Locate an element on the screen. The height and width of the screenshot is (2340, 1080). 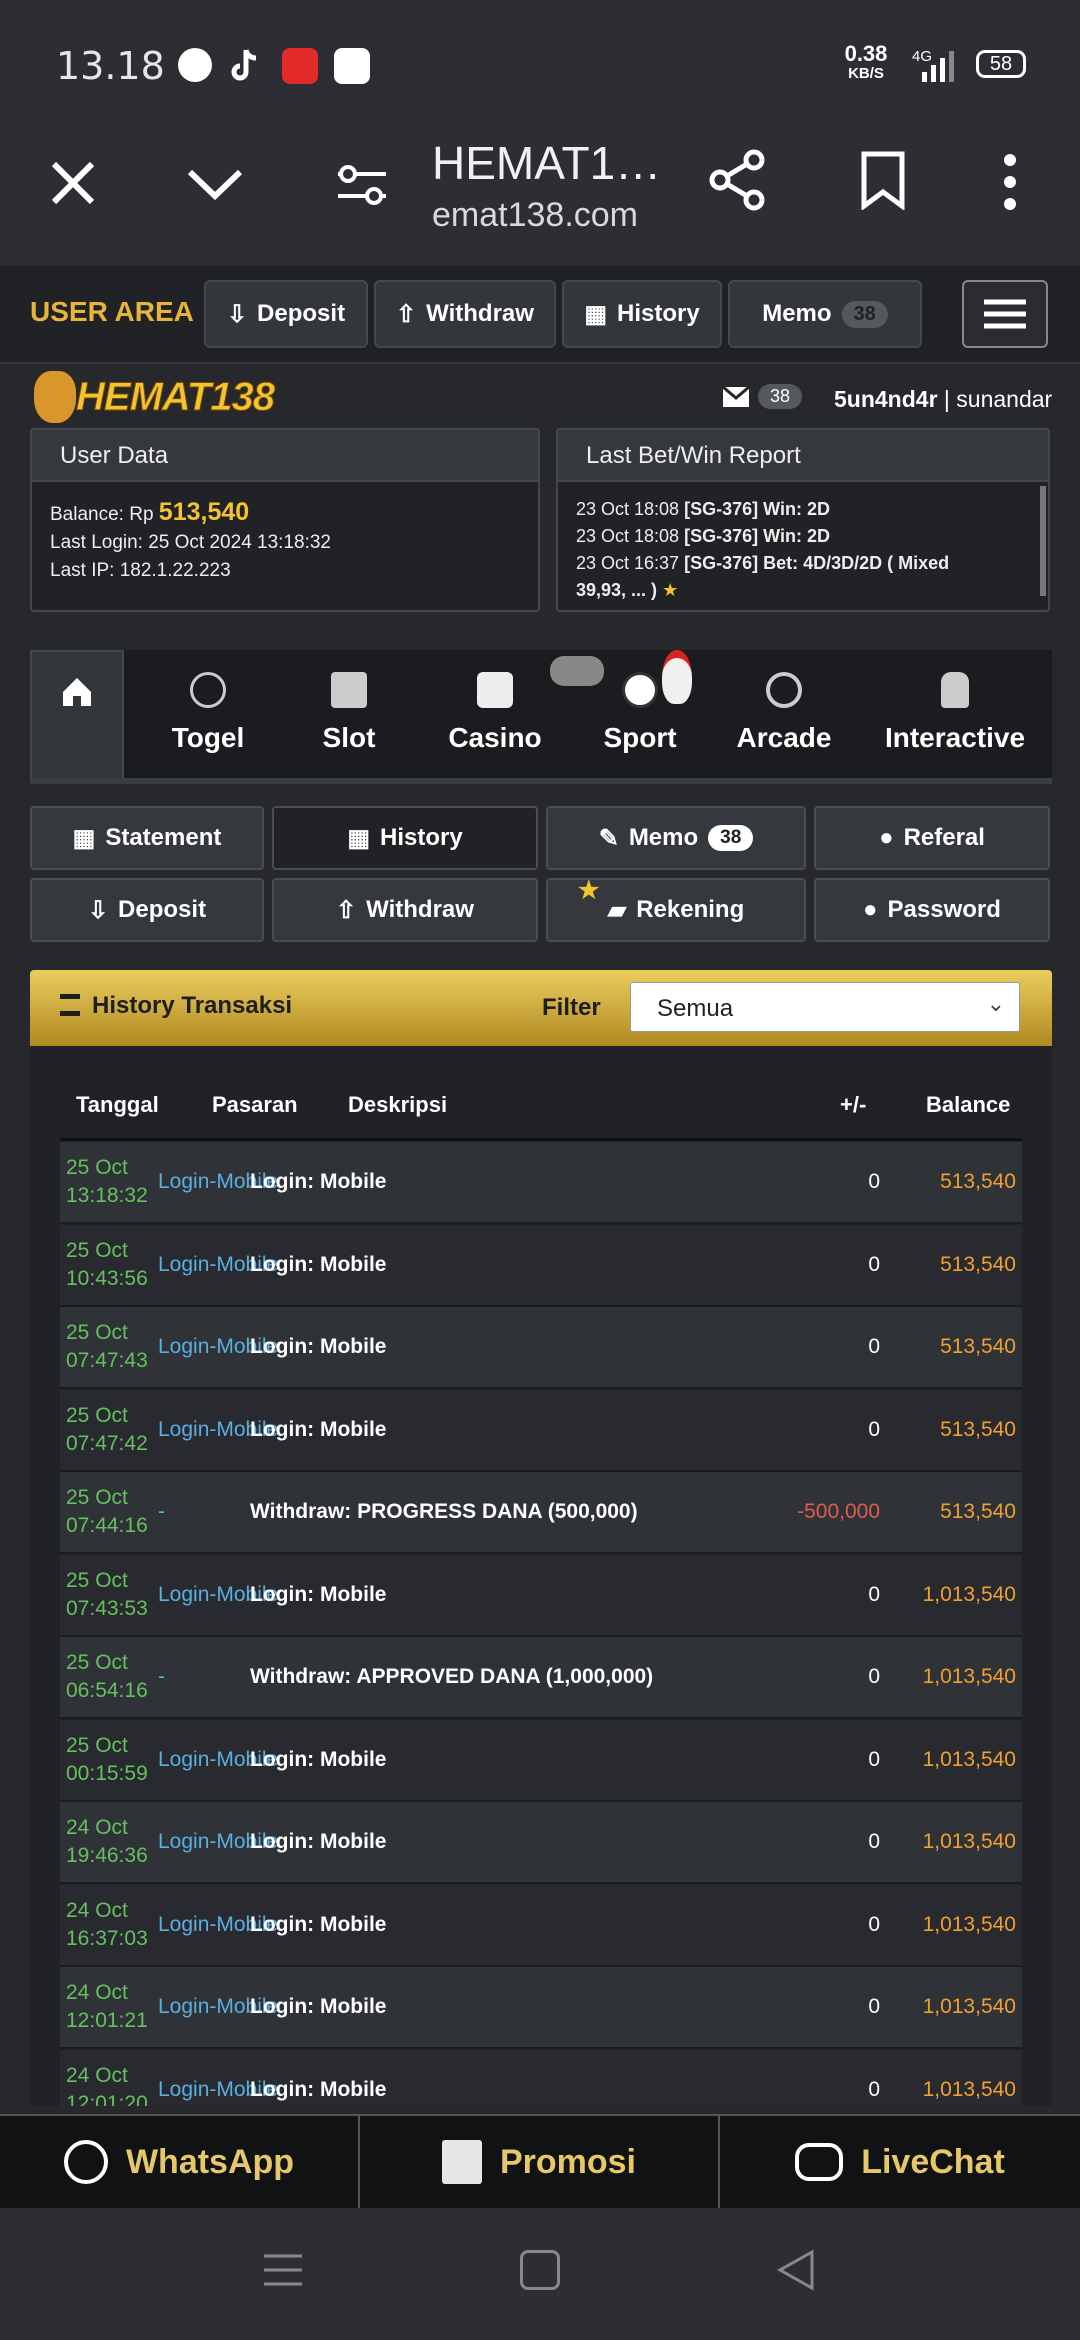
bet-item: 23 Oct 18:08 [SG-376] Win: 2D is located at coordinates (803, 536).